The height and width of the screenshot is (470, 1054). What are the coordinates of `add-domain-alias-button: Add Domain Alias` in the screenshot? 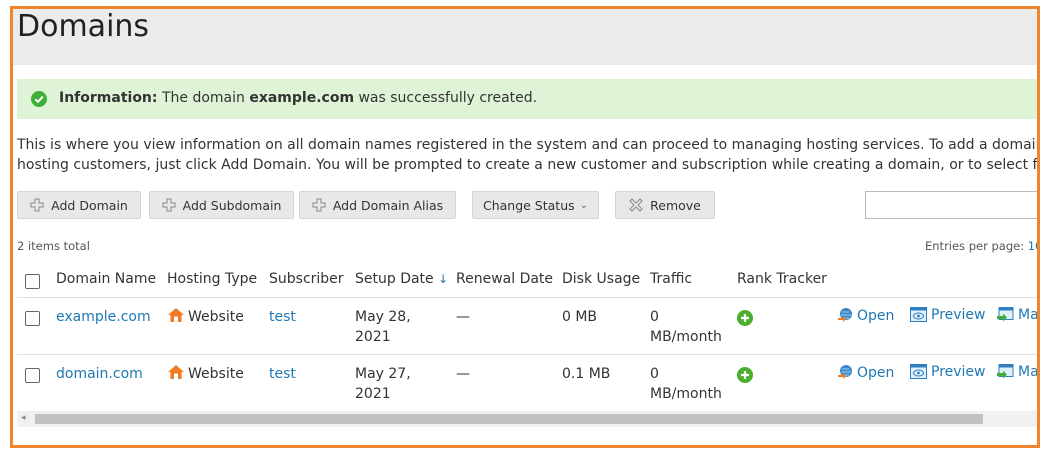 It's located at (377, 205).